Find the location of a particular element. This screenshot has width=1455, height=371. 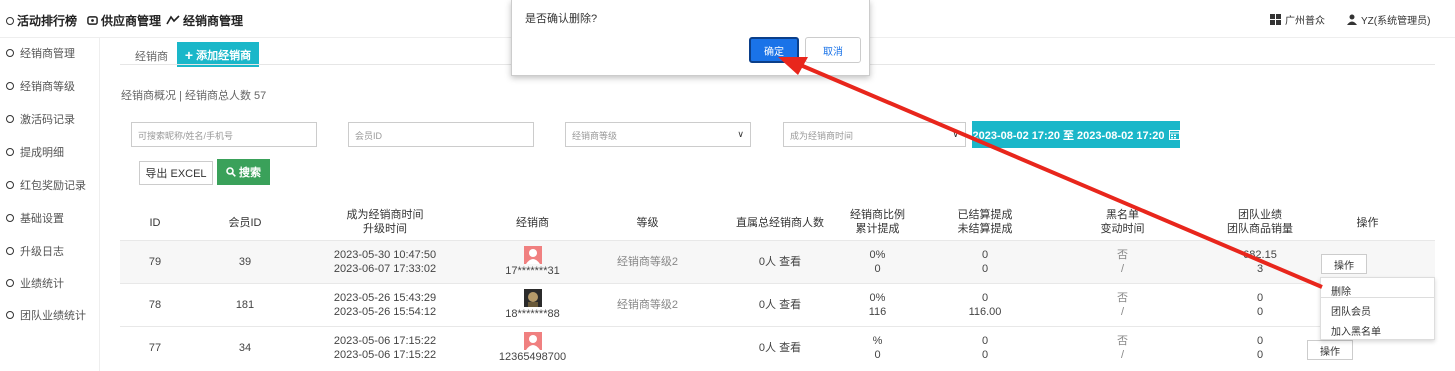

cell-dealer-time: 2023-05-26 15:43:29 2023-05-26 15:54:12 is located at coordinates (385, 305).